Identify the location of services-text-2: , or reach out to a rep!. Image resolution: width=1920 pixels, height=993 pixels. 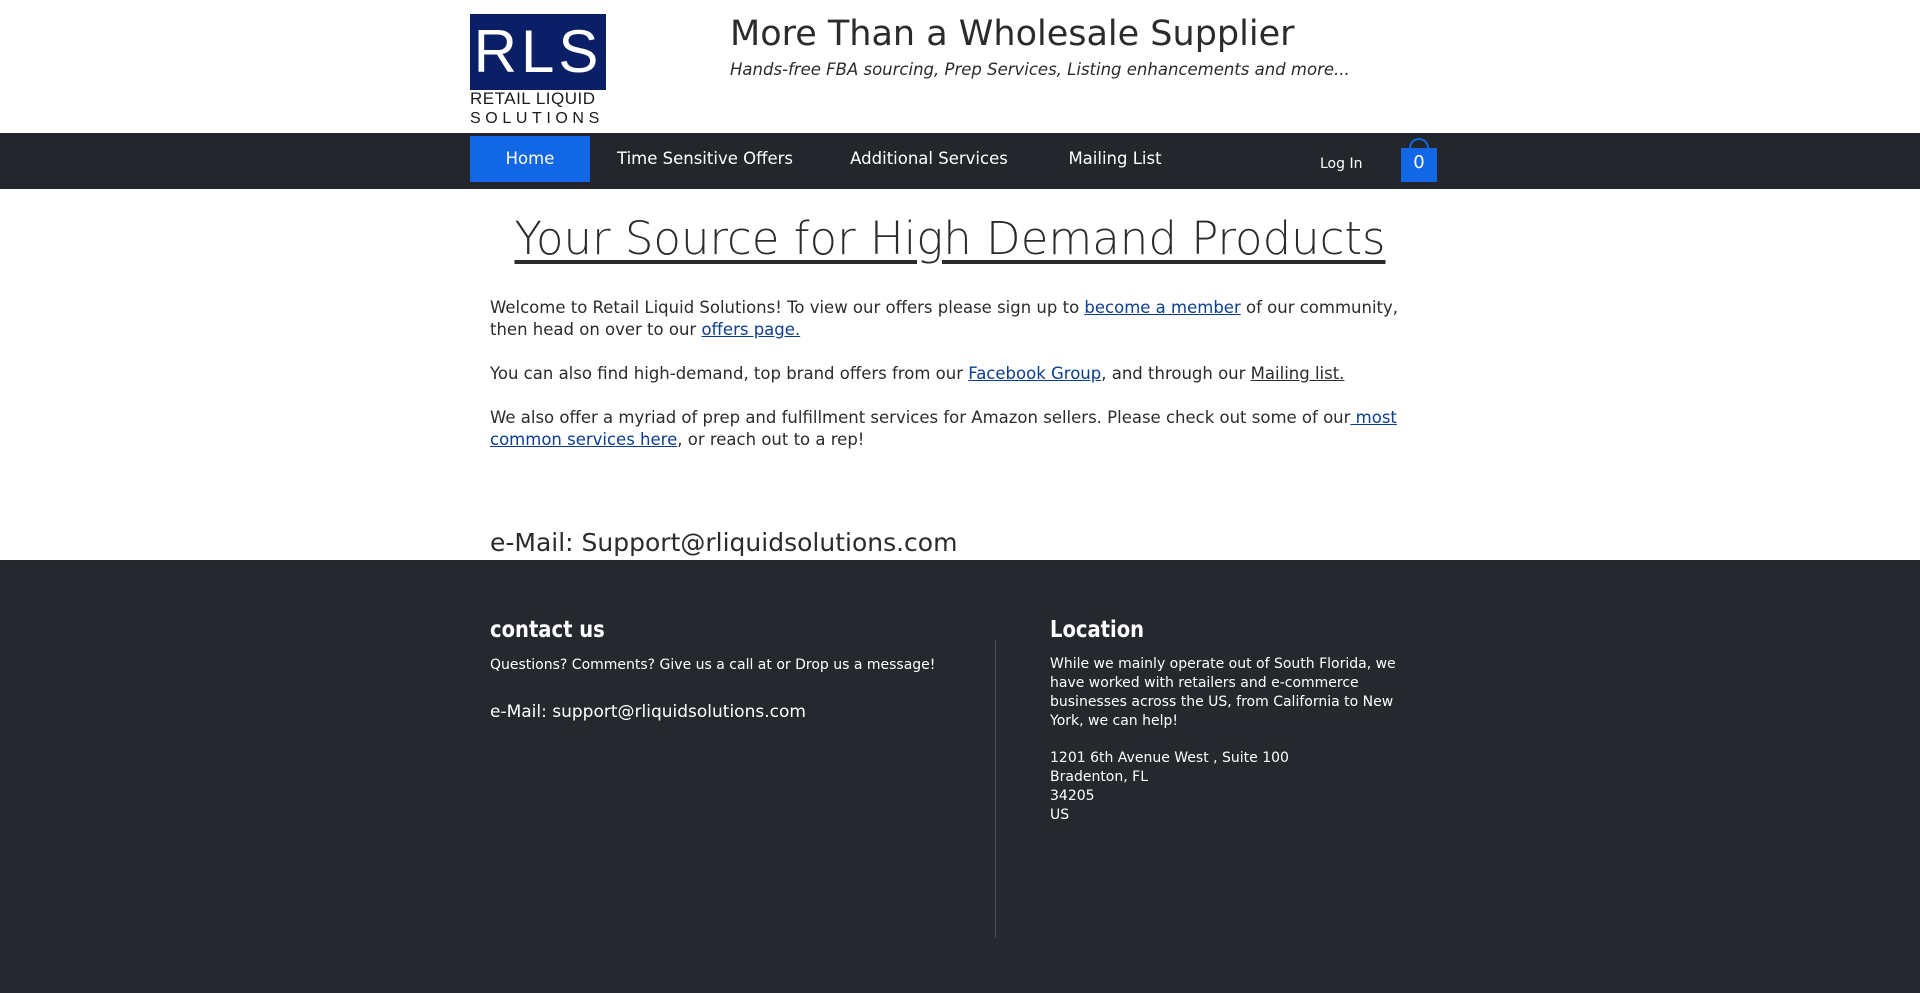
(771, 439).